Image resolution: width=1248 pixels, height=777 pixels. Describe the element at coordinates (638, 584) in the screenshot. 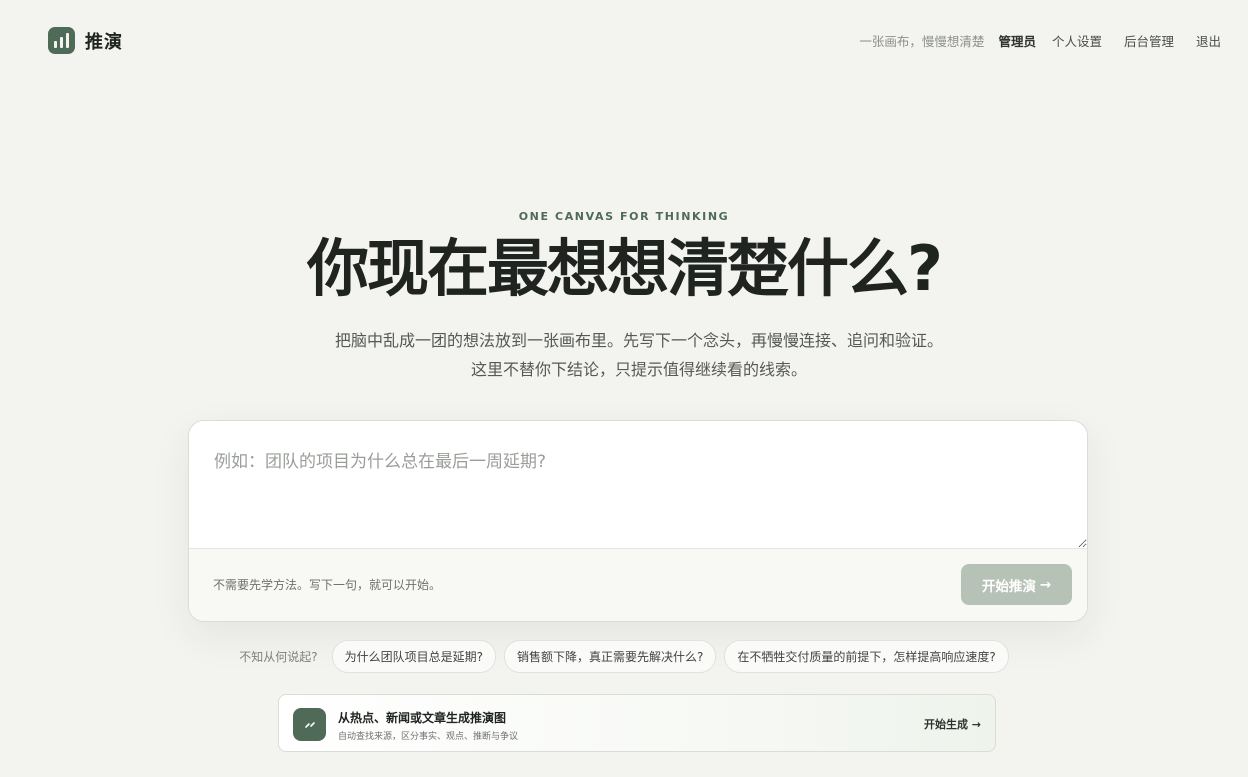

I see `input-card-footer: 不需要先学方法。写下一句，就可以开始。 开始推演 →` at that location.